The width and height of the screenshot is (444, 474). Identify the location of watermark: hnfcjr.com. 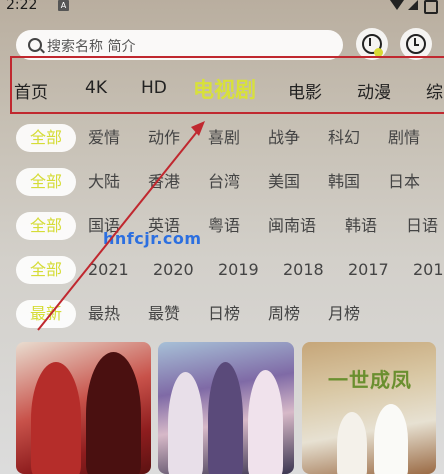
(152, 238).